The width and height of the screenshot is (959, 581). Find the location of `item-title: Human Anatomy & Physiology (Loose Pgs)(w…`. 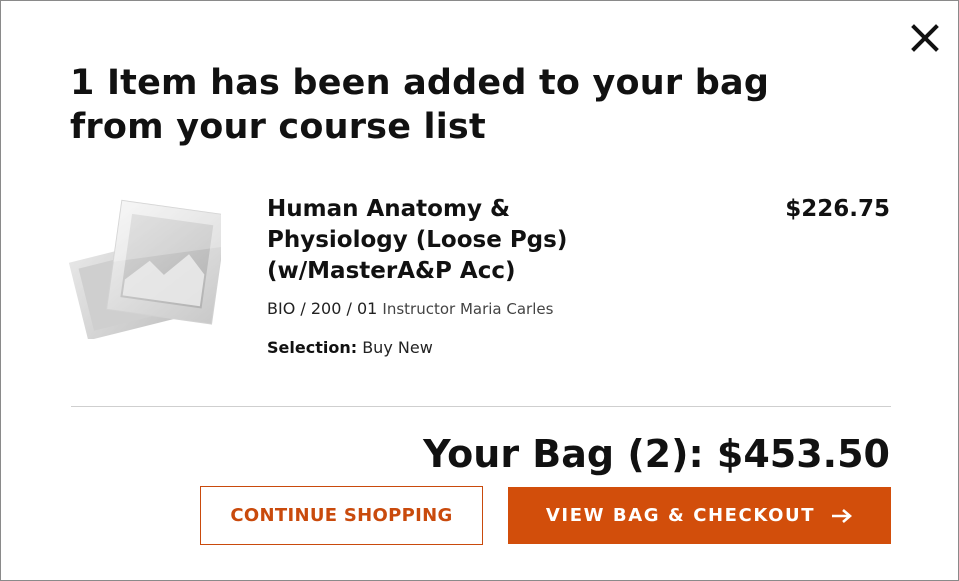

item-title: Human Anatomy & Physiology (Loose Pgs)(w… is located at coordinates (442, 240).